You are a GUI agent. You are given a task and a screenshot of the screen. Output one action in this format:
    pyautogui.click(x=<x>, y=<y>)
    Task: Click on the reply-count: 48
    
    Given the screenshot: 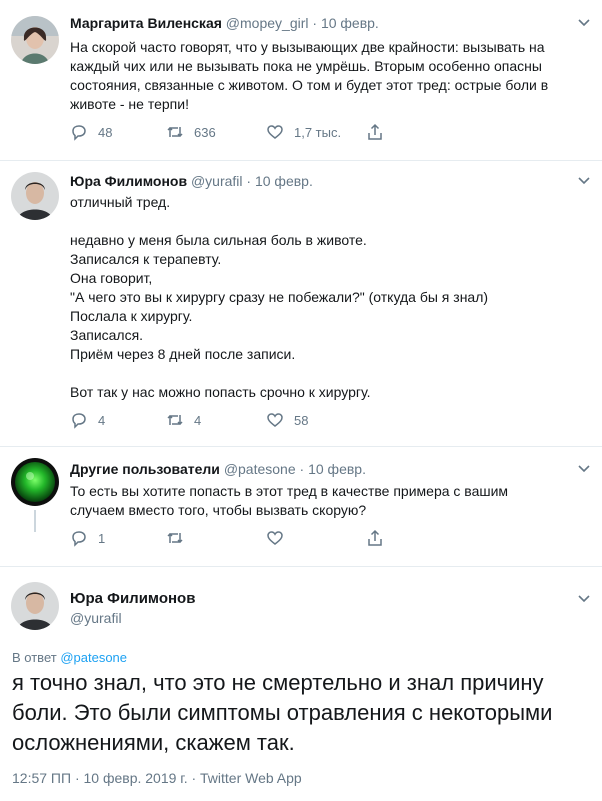 What is the action you would take?
    pyautogui.click(x=105, y=132)
    